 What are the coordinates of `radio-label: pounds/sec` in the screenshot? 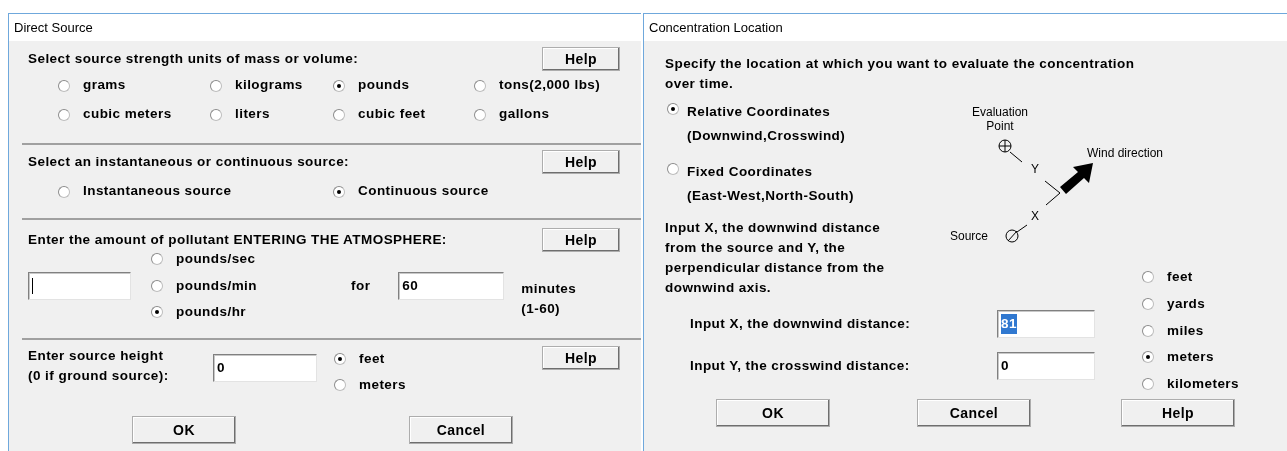 It's located at (216, 259).